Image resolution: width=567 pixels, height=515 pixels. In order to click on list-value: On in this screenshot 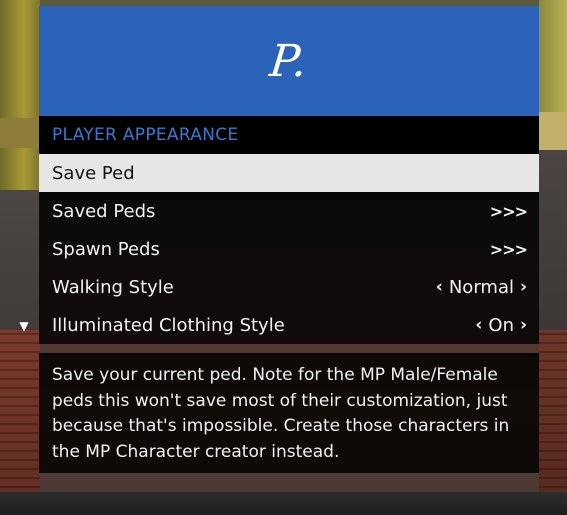, I will do `click(501, 325)`.